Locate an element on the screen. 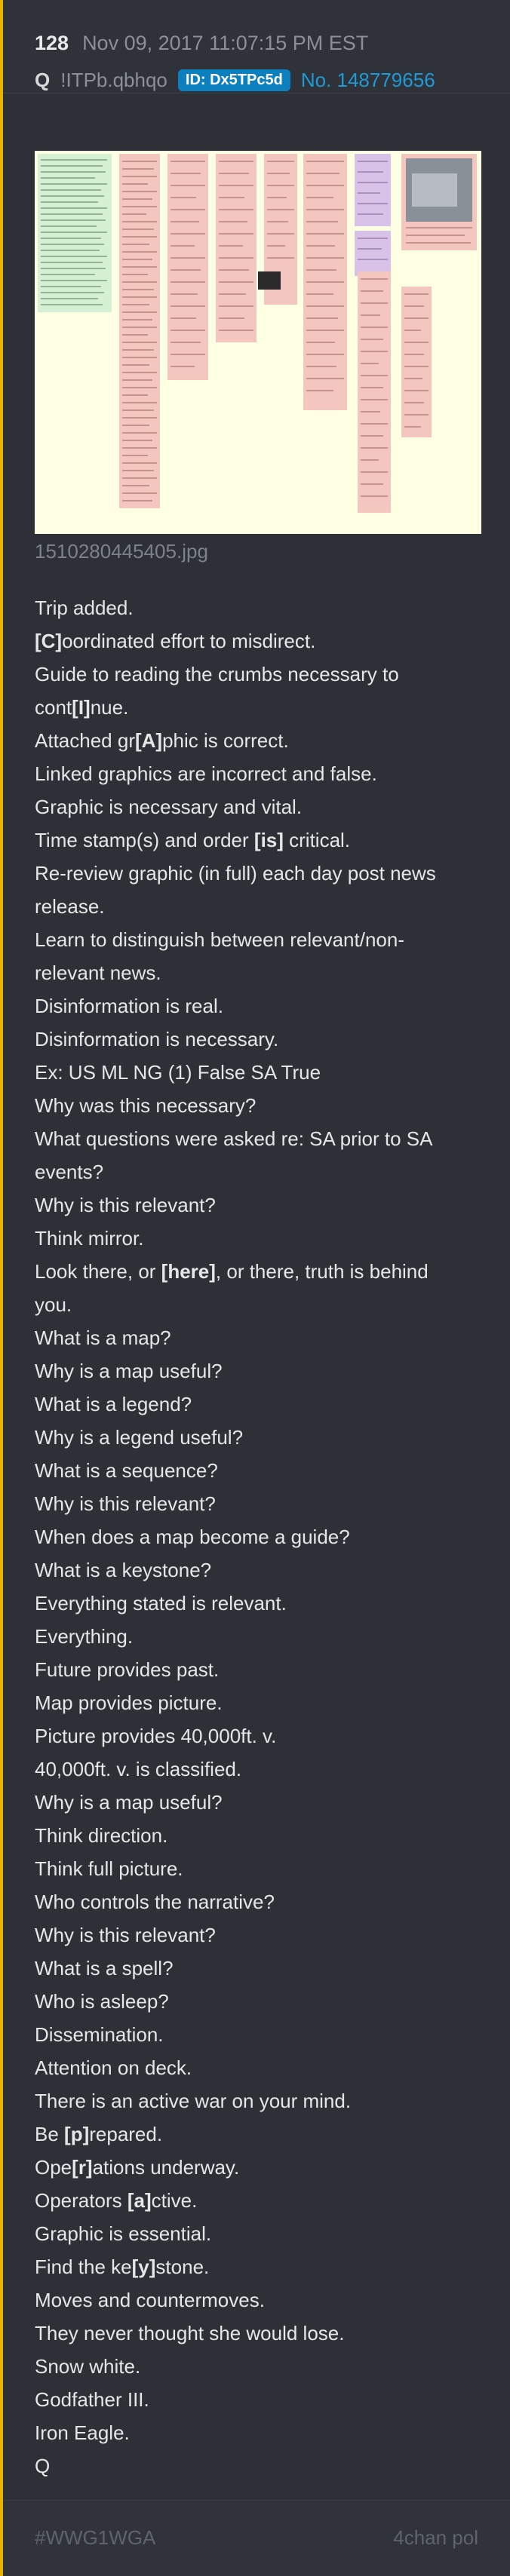 The image size is (510, 2576). highlighted-letter: [y] is located at coordinates (143, 2267).